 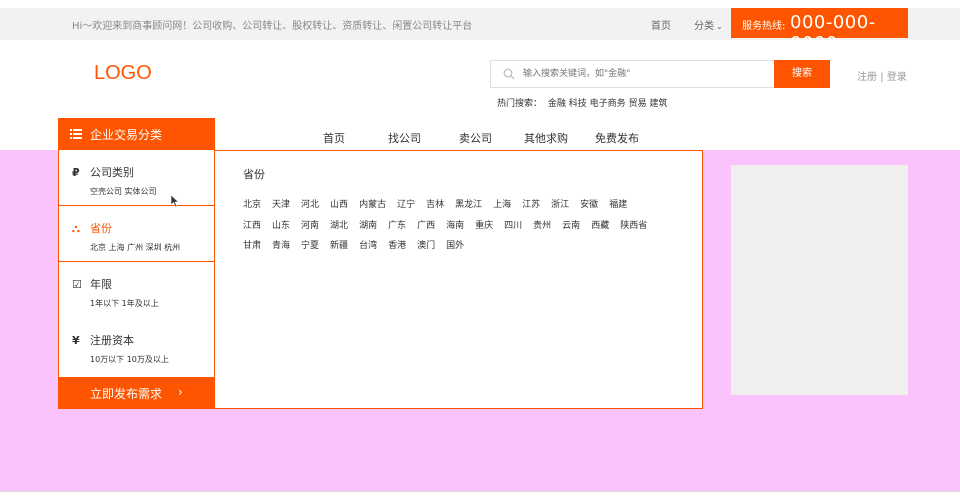 What do you see at coordinates (578, 104) in the screenshot?
I see `hot-term: 科技` at bounding box center [578, 104].